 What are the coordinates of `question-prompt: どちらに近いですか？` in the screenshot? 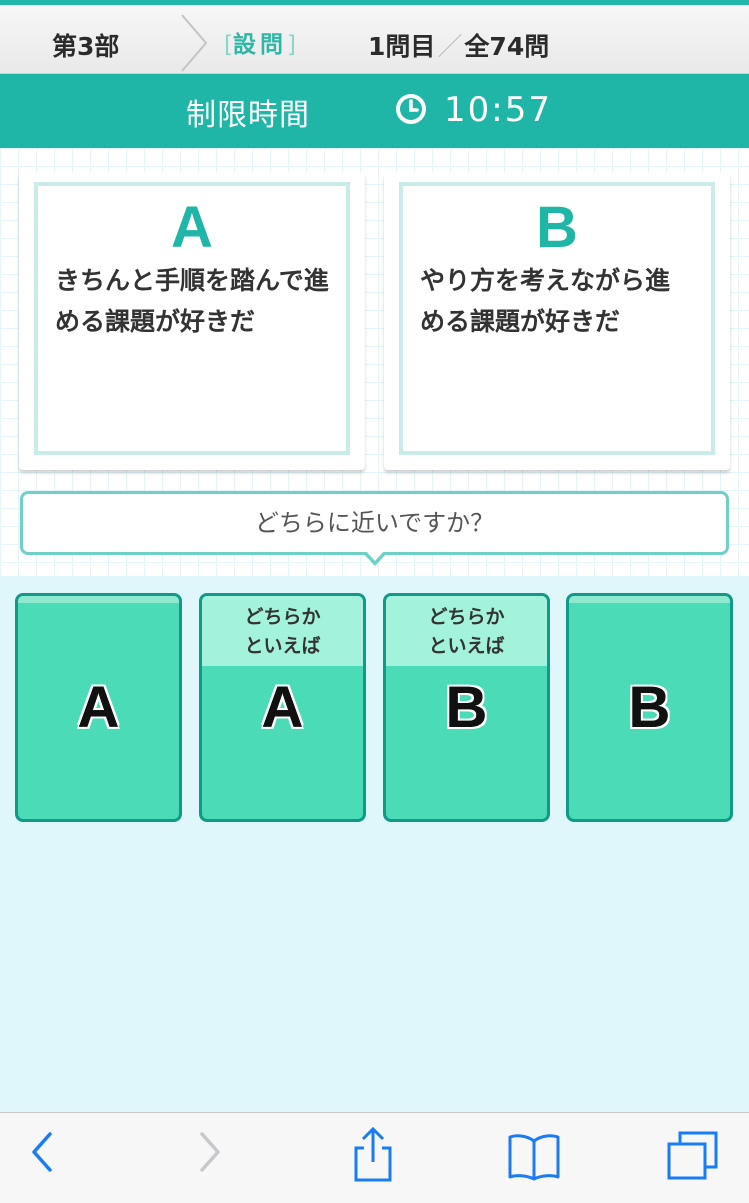 It's located at (374, 523).